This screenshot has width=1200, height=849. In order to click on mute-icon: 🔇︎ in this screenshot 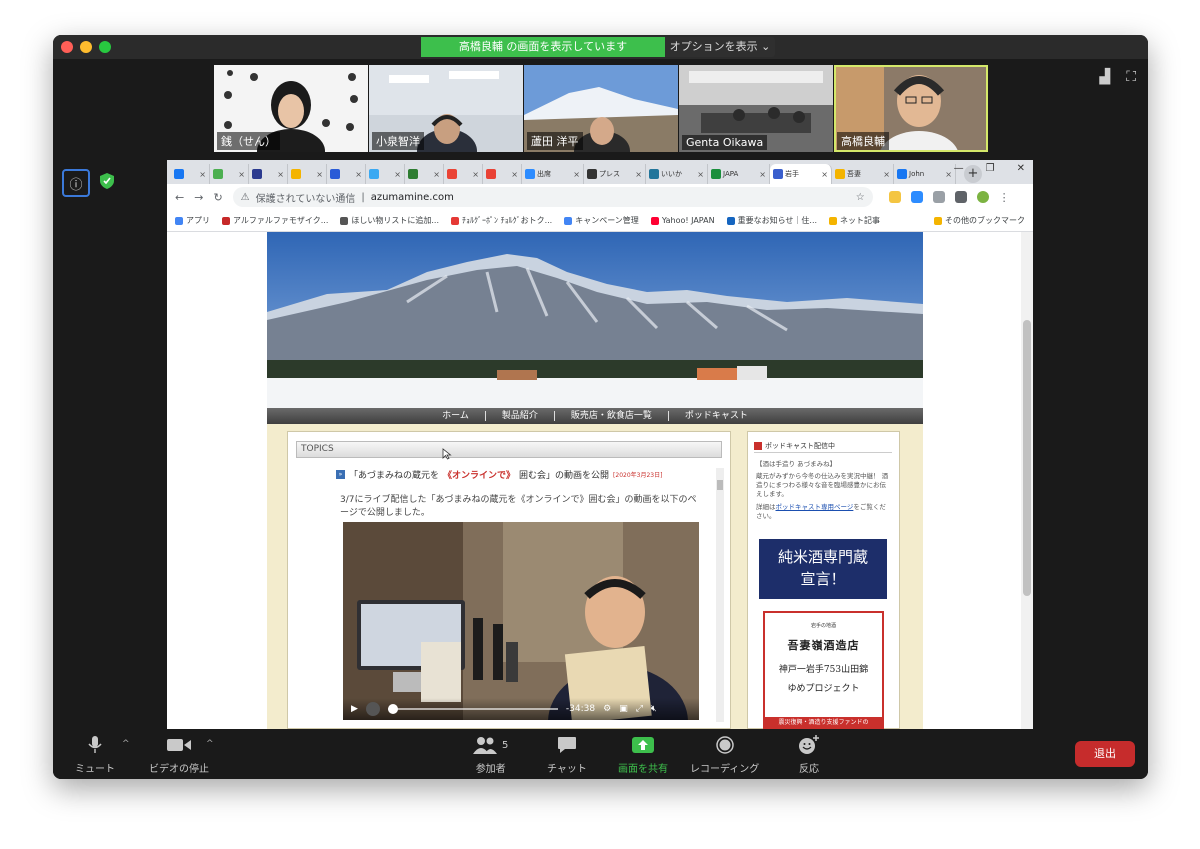, I will do `click(654, 709)`.